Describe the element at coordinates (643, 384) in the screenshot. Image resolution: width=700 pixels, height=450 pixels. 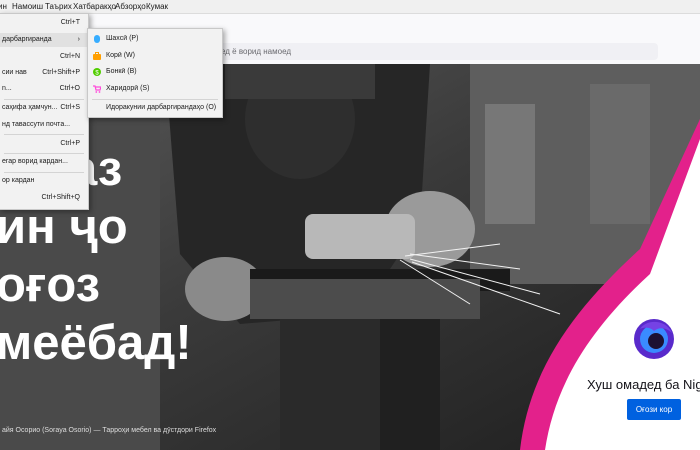
I see `welcome-title: Хуш омадед ба Nig` at that location.